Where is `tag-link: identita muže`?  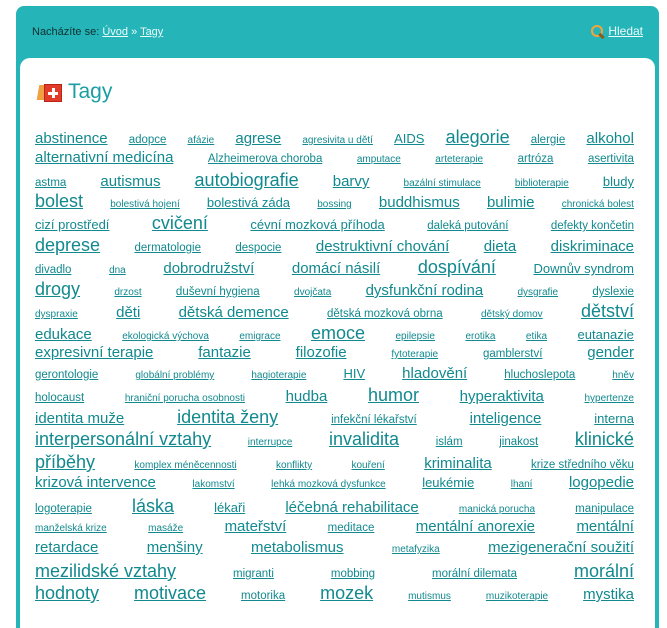 tag-link: identita muže is located at coordinates (79, 418).